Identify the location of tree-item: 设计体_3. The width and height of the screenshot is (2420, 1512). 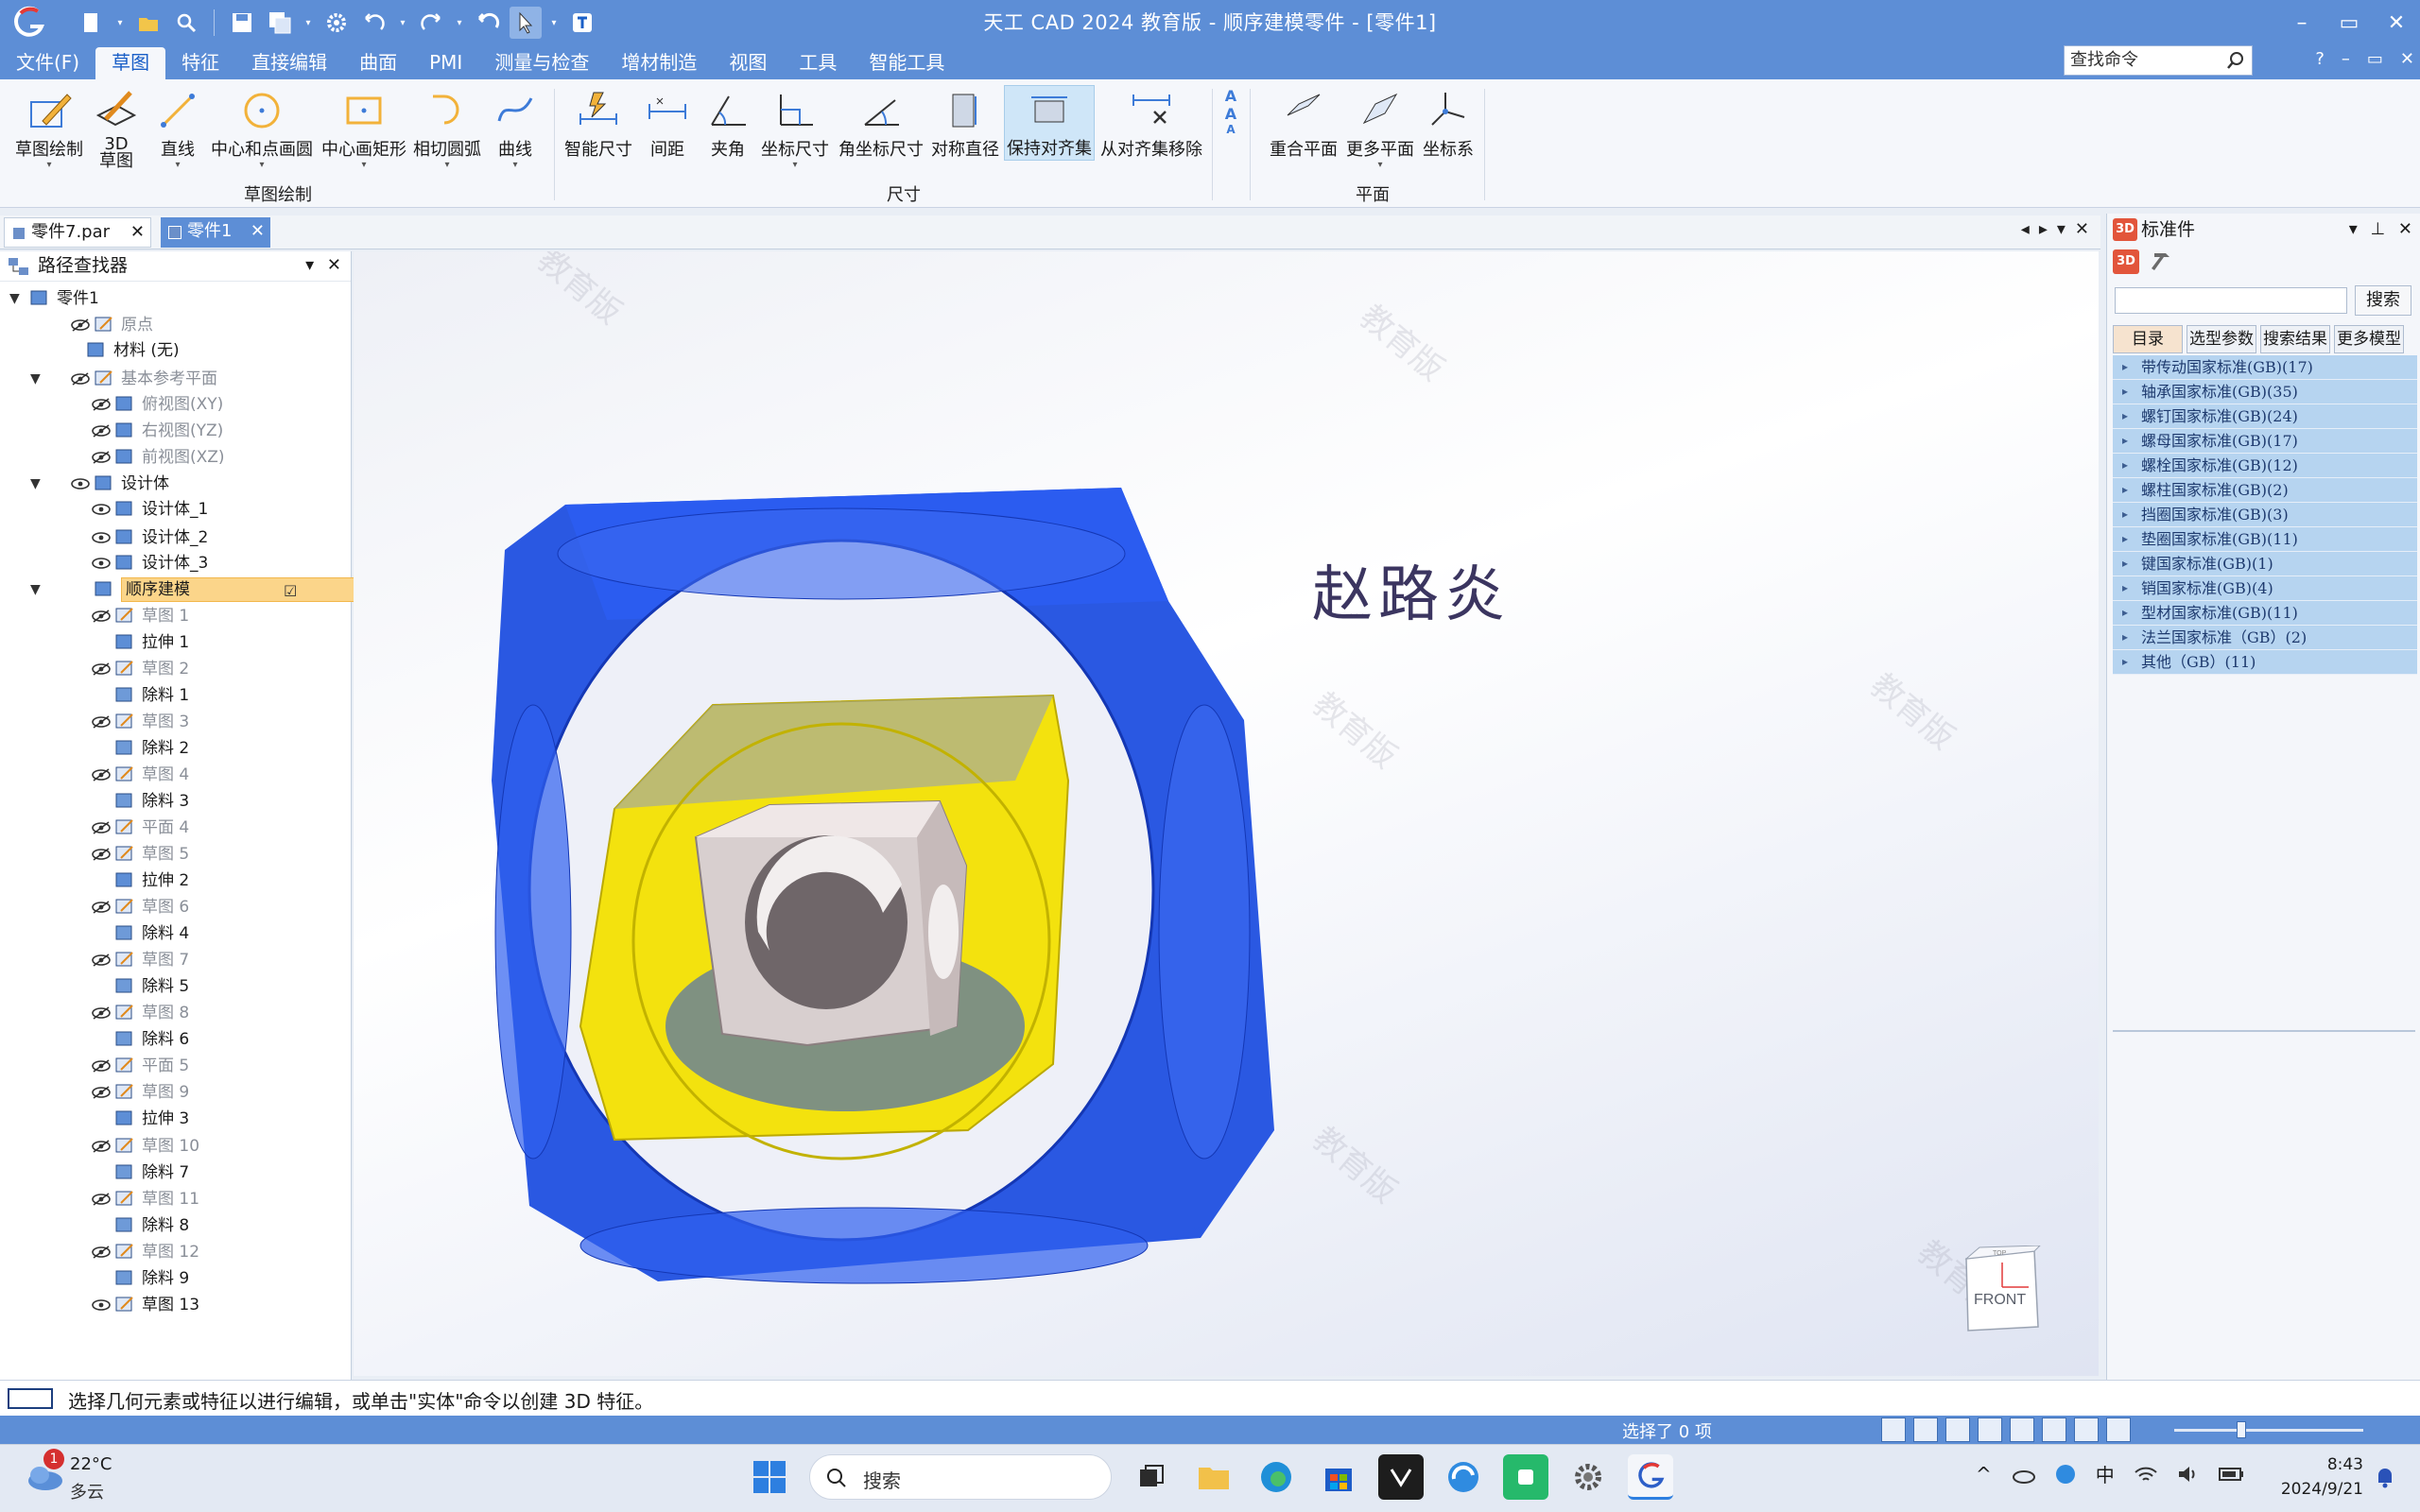
(175, 563).